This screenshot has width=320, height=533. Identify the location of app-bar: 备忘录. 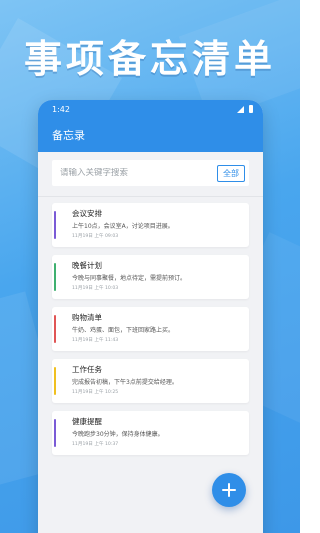
(150, 135).